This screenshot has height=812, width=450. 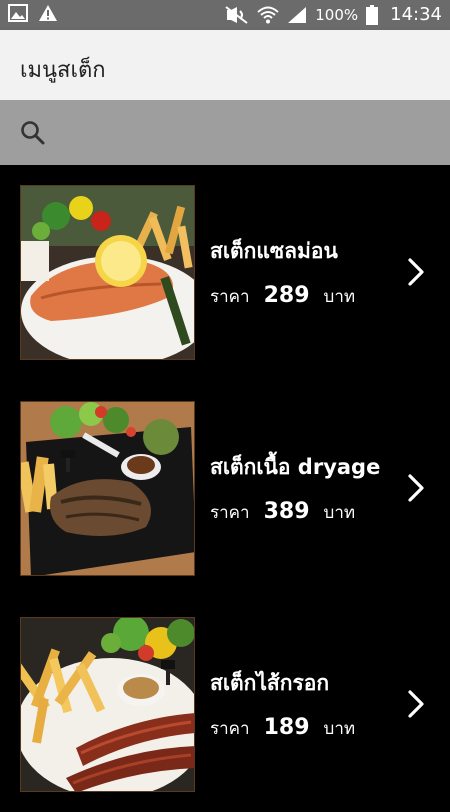 I want to click on price-value: 189, so click(x=286, y=727).